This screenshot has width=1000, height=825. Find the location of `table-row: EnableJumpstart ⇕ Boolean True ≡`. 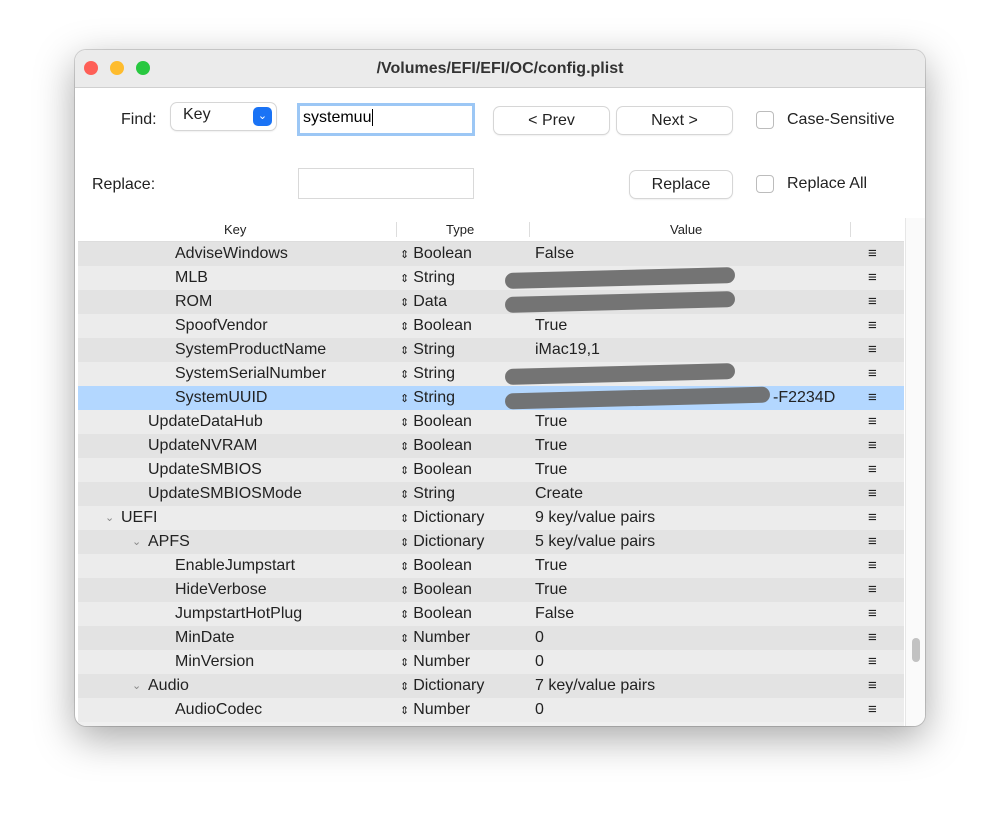

table-row: EnableJumpstart ⇕ Boolean True ≡ is located at coordinates (491, 566).